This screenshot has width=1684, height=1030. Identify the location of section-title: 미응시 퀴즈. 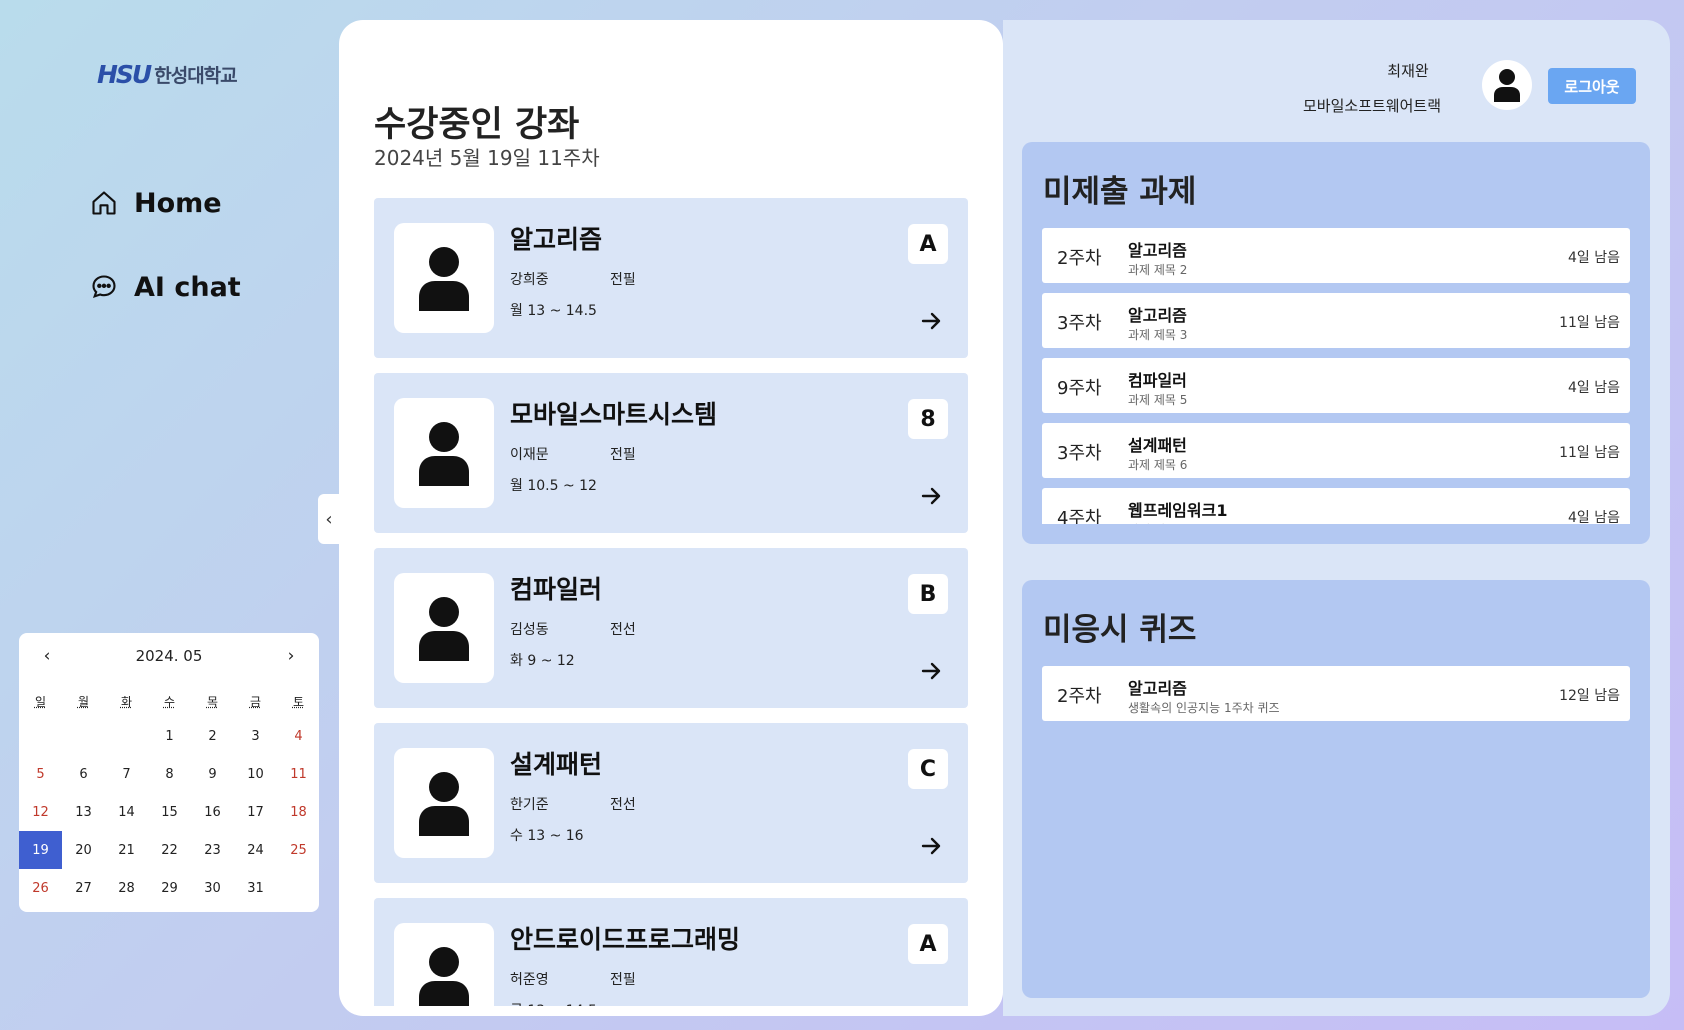
(1120, 630).